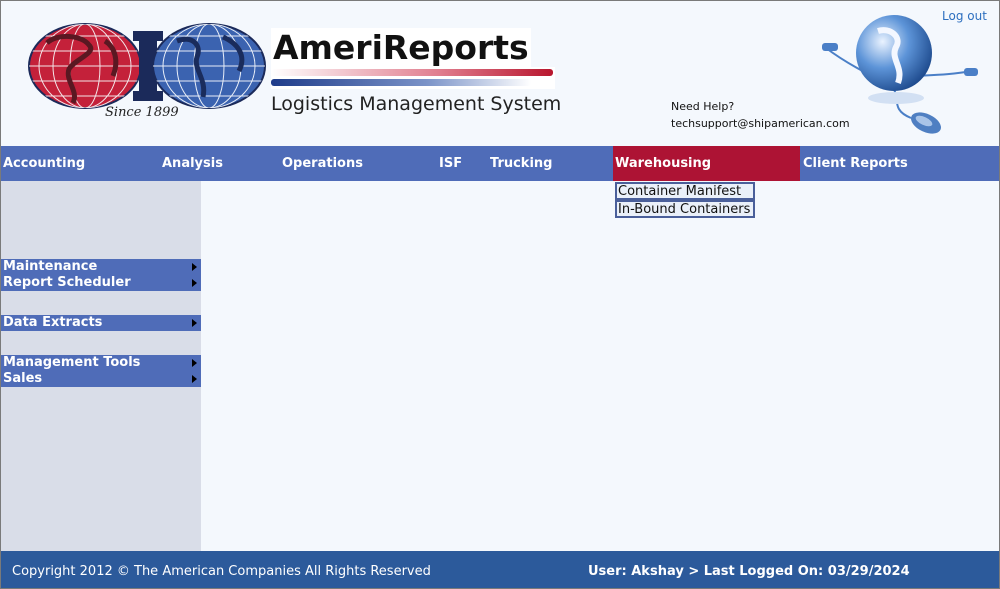 The height and width of the screenshot is (589, 1000). I want to click on brand-swoosh-graphic, so click(413, 78).